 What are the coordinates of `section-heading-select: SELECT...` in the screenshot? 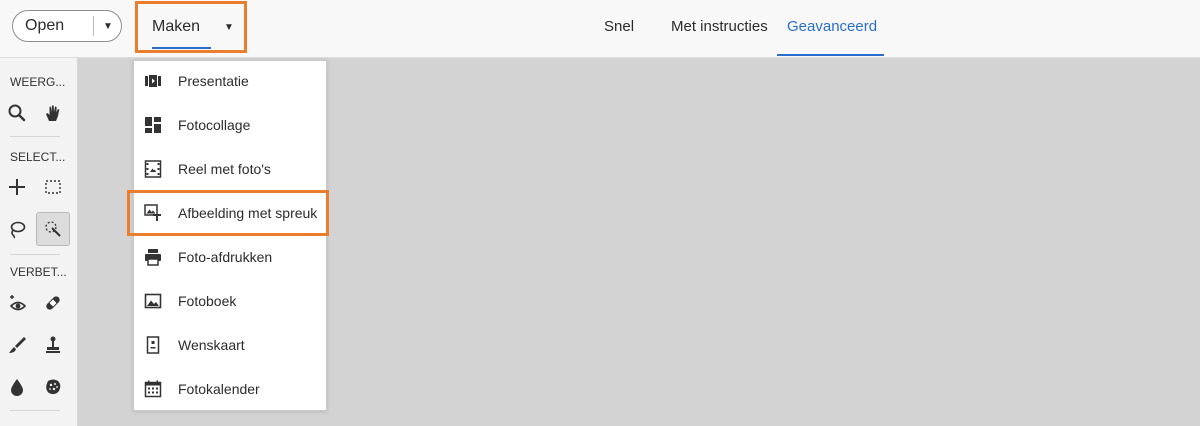 It's located at (38, 157).